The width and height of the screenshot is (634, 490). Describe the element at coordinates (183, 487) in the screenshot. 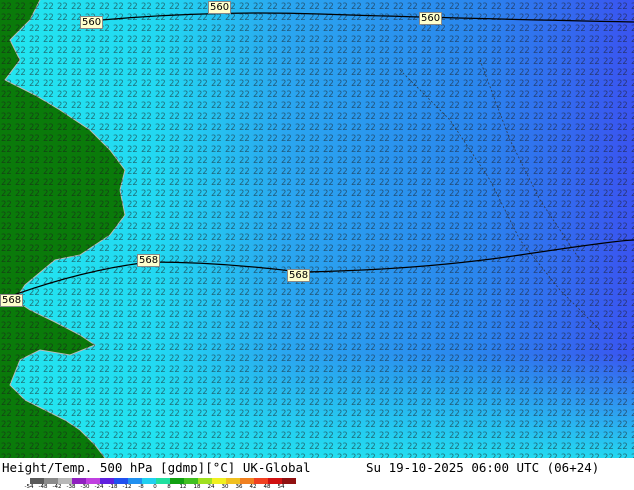

I see `colorbar-tick-label: 12` at that location.